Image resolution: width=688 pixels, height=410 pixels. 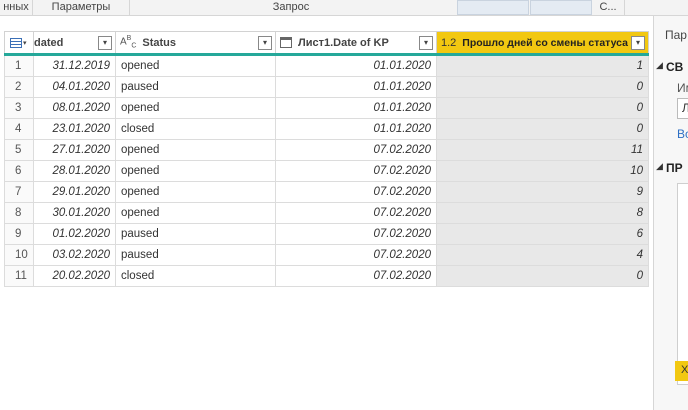 What do you see at coordinates (542, 234) in the screenshot?
I see `days-since-change-cell: 6` at bounding box center [542, 234].